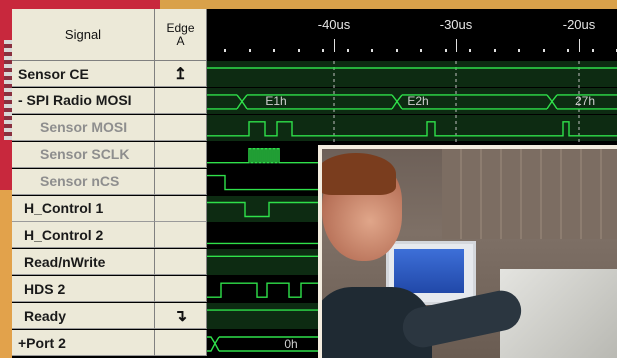 This screenshot has height=358, width=617. What do you see at coordinates (429, 271) in the screenshot?
I see `monitor-screen` at bounding box center [429, 271].